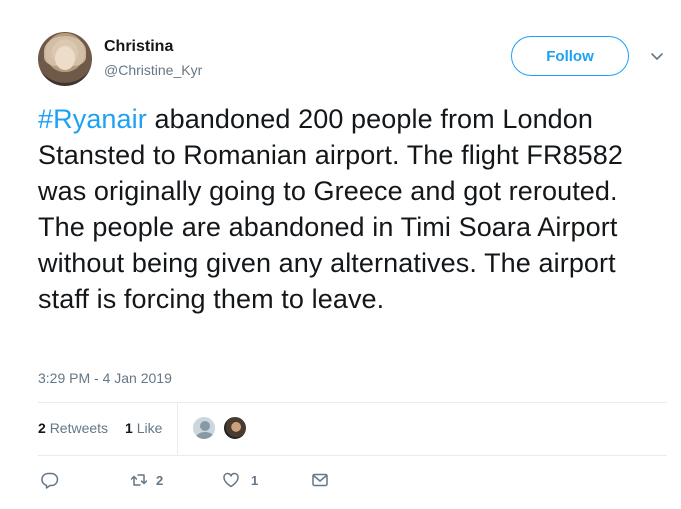  I want to click on like-count: 1, so click(255, 480).